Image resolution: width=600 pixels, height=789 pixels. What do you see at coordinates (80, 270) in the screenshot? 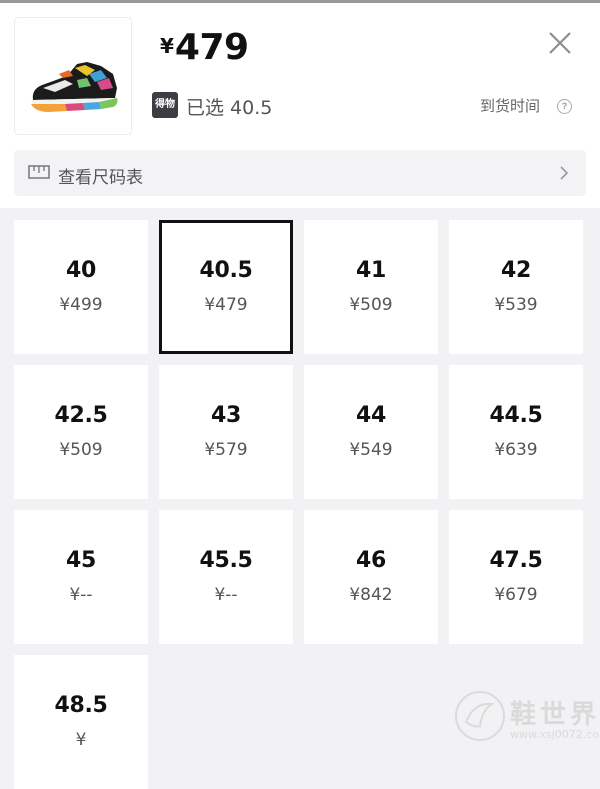
I see `size-label: 40` at bounding box center [80, 270].